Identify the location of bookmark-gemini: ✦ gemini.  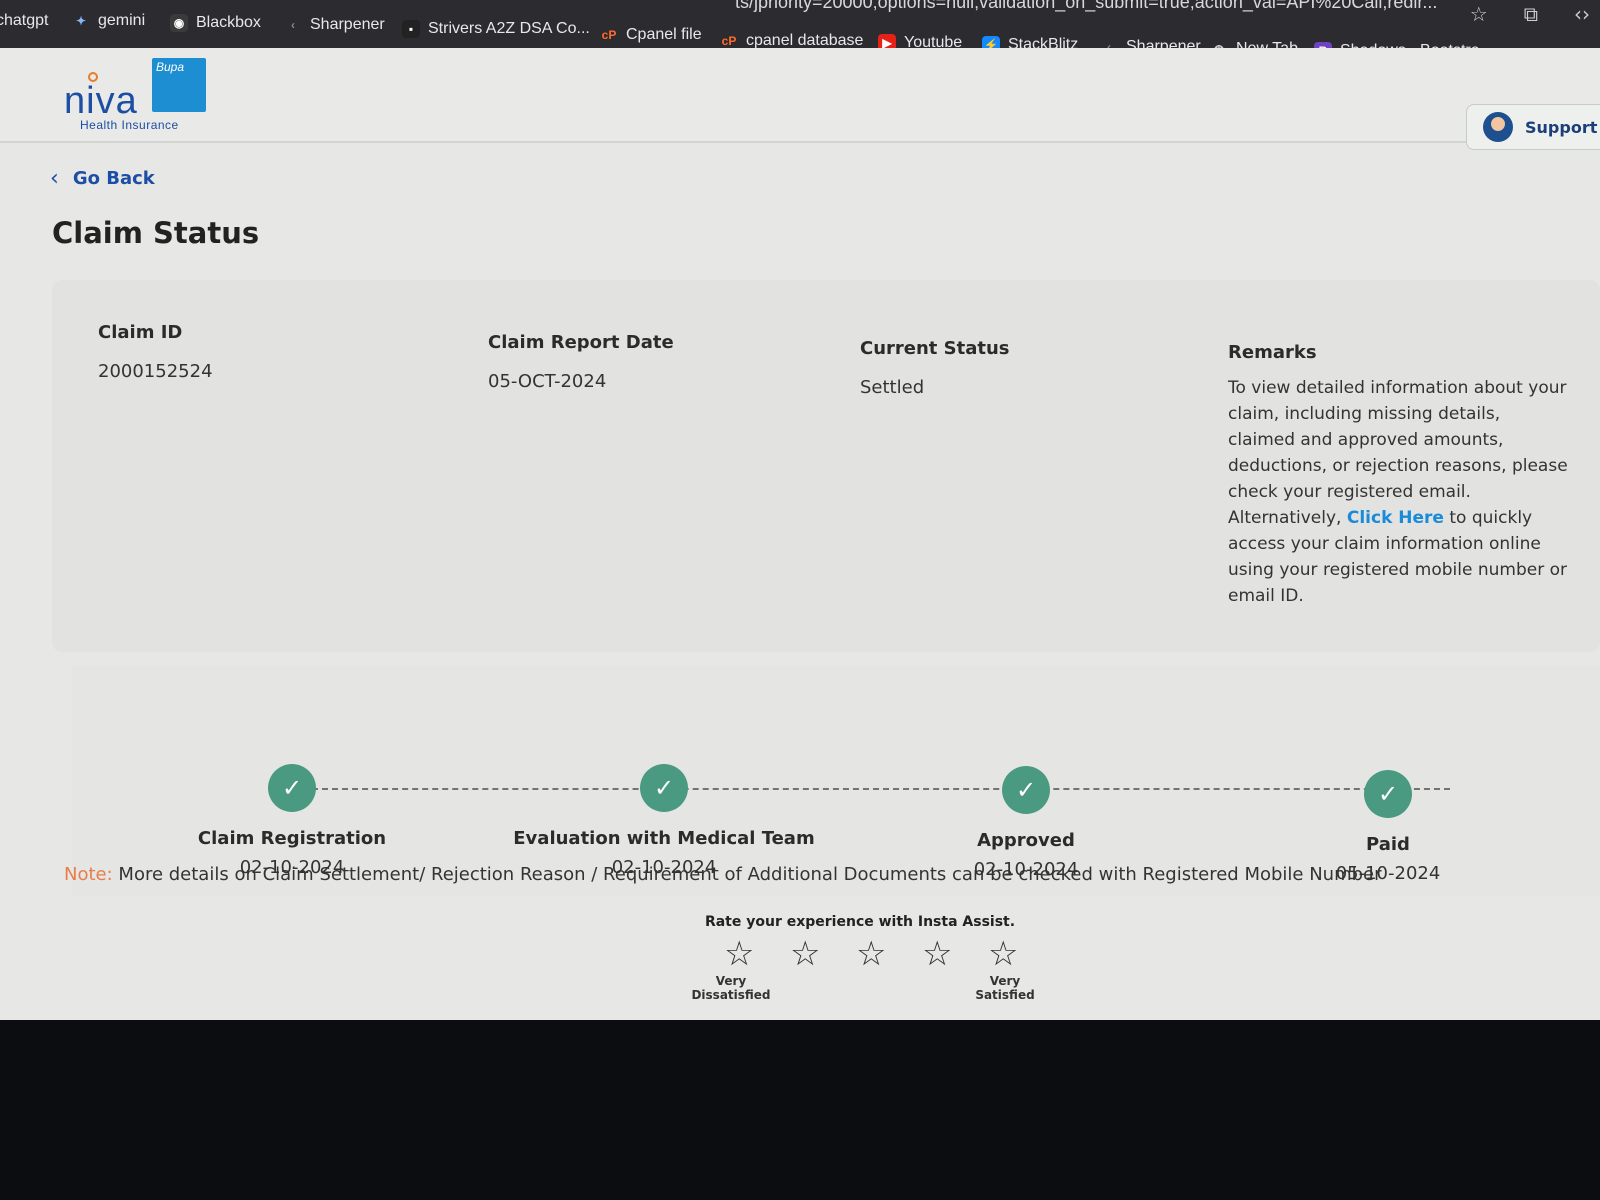
(108, 21).